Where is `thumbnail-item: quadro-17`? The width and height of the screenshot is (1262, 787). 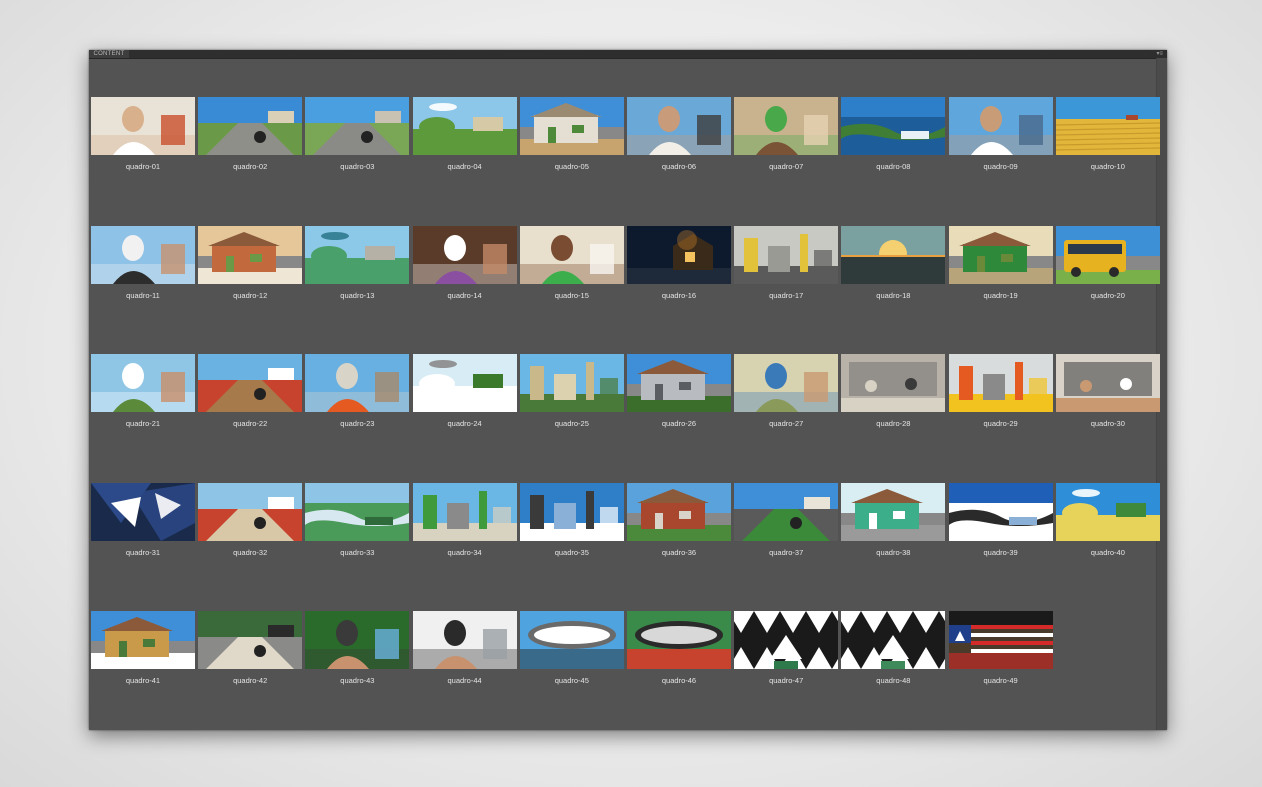 thumbnail-item: quadro-17 is located at coordinates (786, 265).